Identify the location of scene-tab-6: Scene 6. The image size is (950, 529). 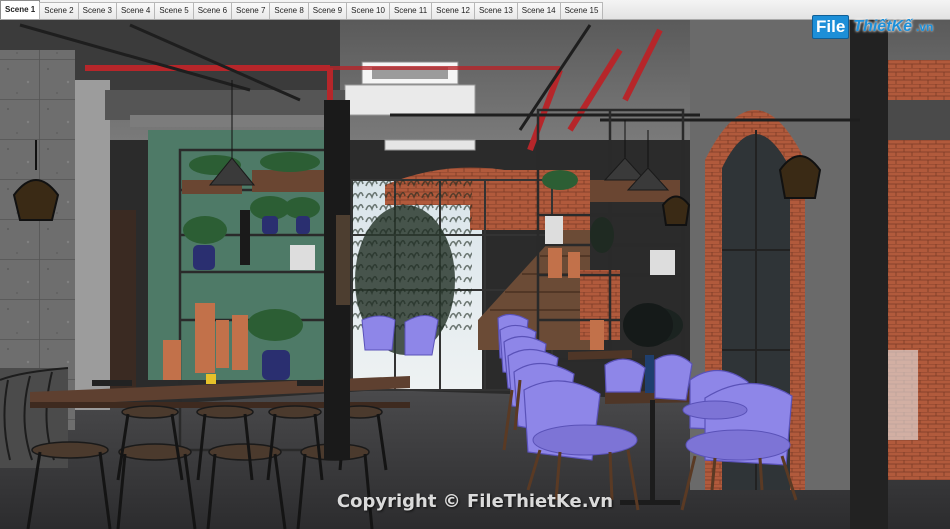
(212, 10).